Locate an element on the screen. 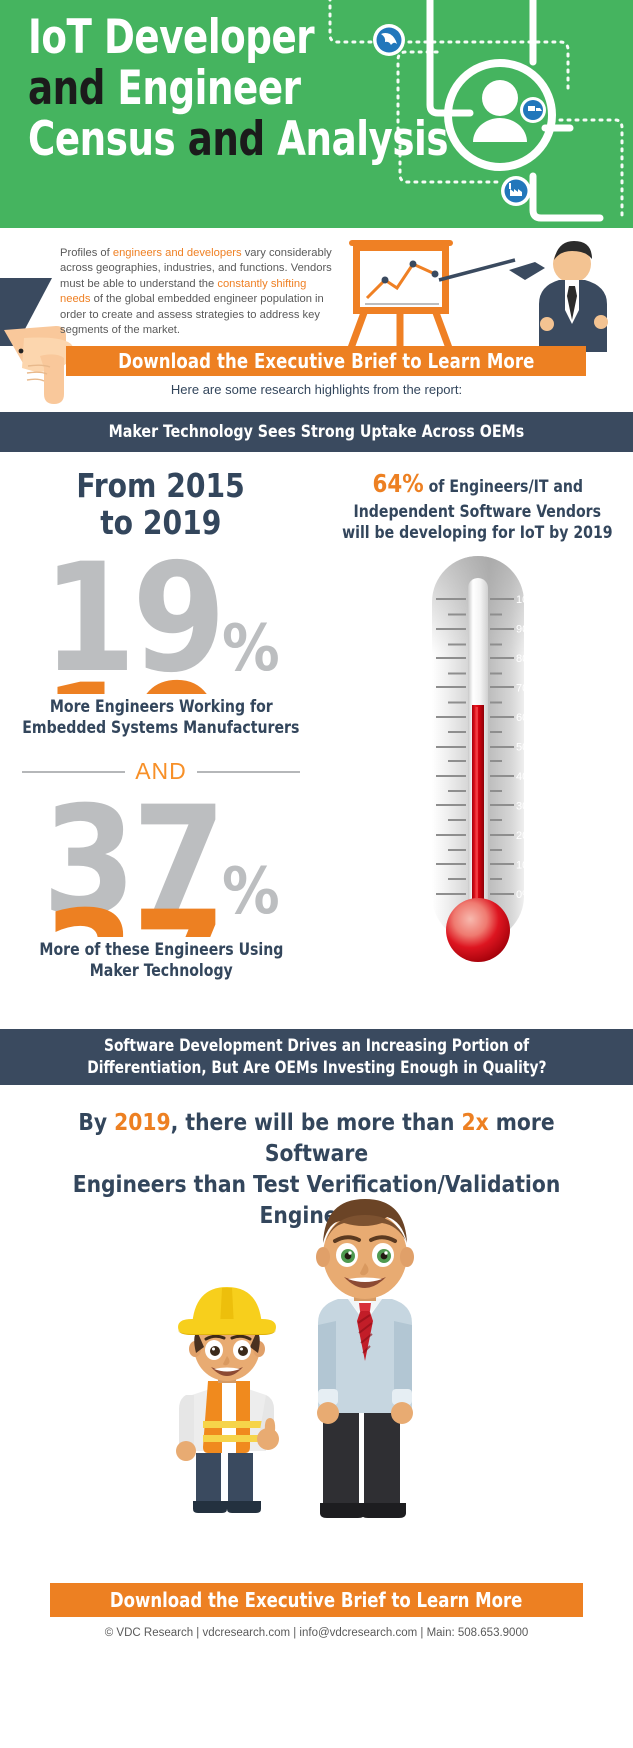 Image resolution: width=633 pixels, height=1748 pixels. thermometer-tick-label: 50% is located at coordinates (527, 748).